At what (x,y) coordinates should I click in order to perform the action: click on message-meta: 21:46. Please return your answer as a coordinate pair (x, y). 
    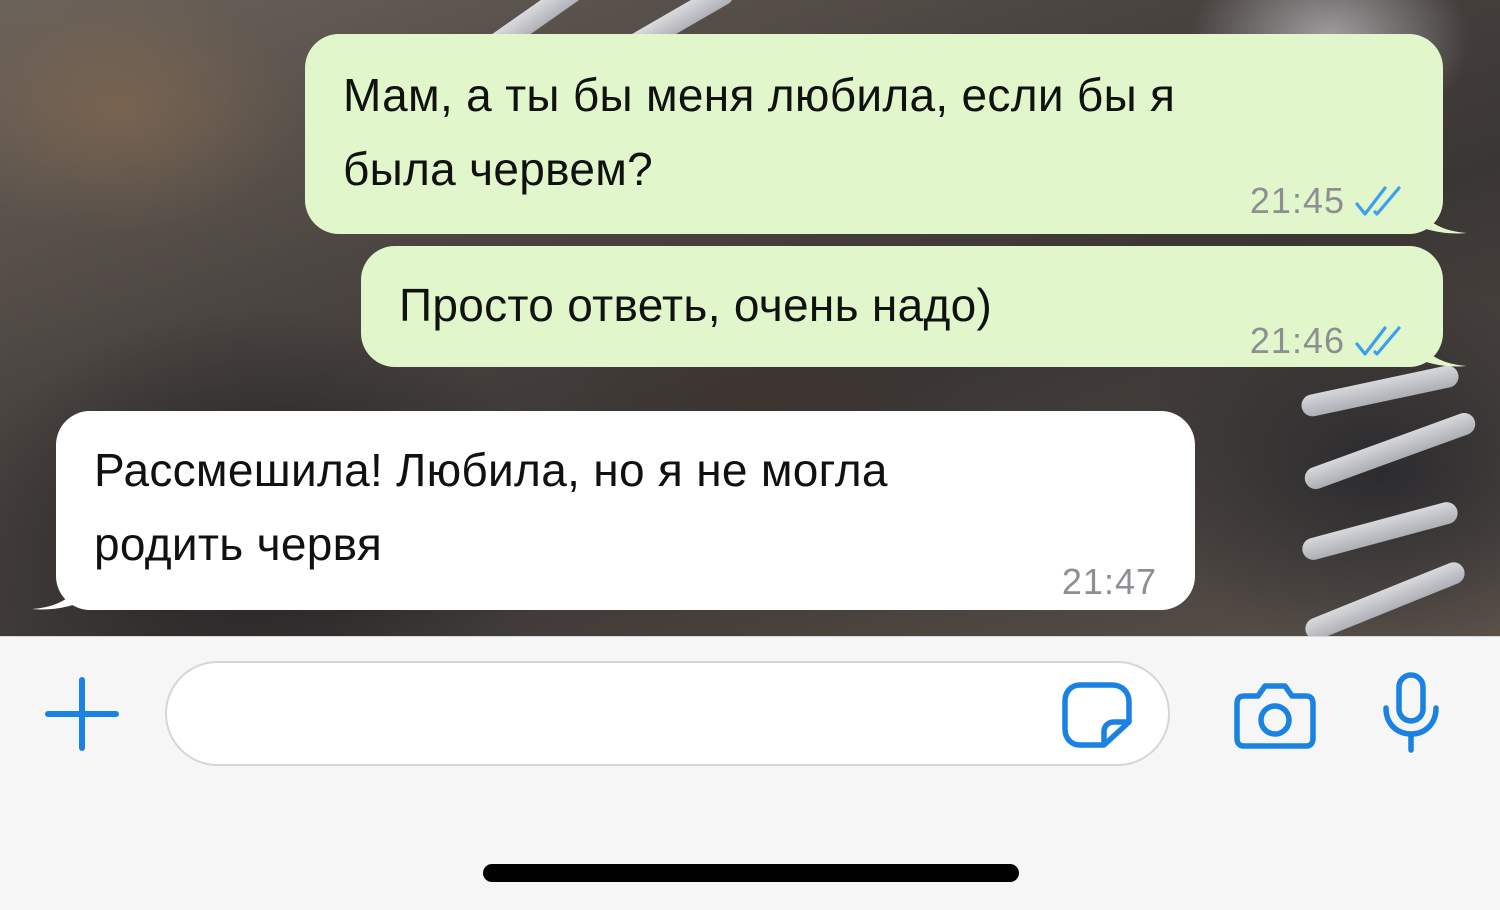
    Looking at the image, I should click on (1327, 341).